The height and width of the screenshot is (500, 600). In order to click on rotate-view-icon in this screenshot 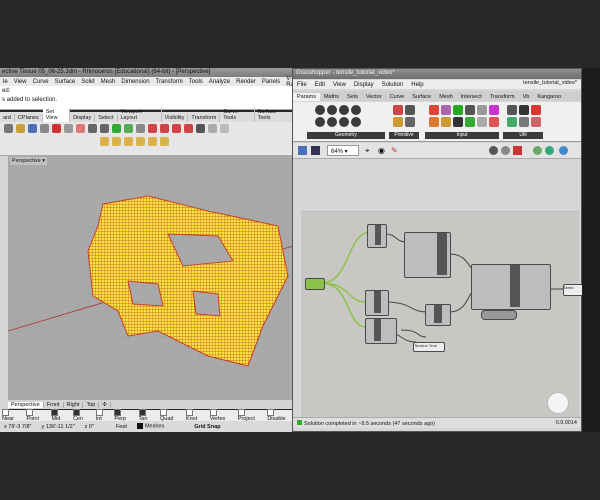, I will do `click(128, 128)`.